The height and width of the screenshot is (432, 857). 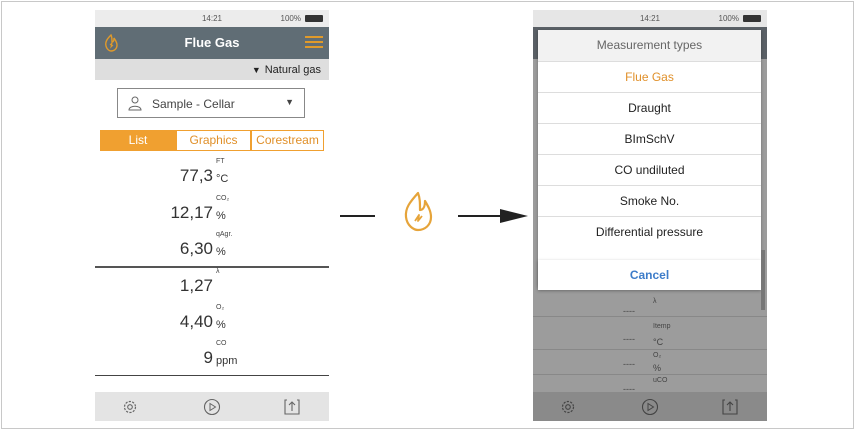 What do you see at coordinates (256, 70) in the screenshot?
I see `triangle-down-icon: ▼` at bounding box center [256, 70].